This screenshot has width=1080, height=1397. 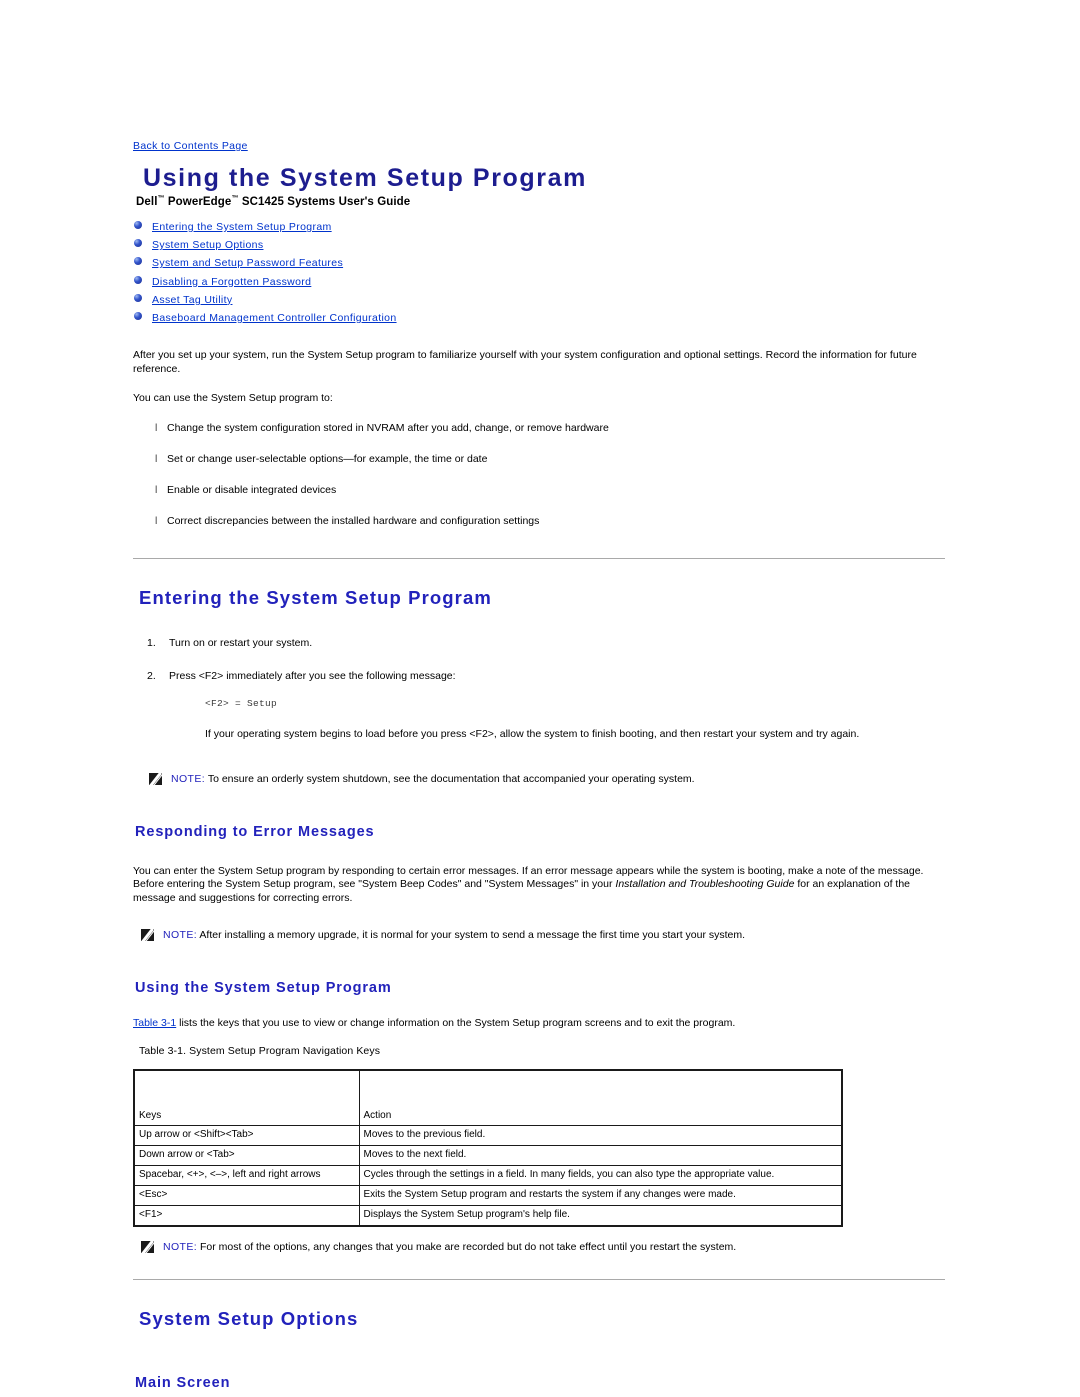 What do you see at coordinates (249, 1318) in the screenshot?
I see `section-heading-options: System Setup Options` at bounding box center [249, 1318].